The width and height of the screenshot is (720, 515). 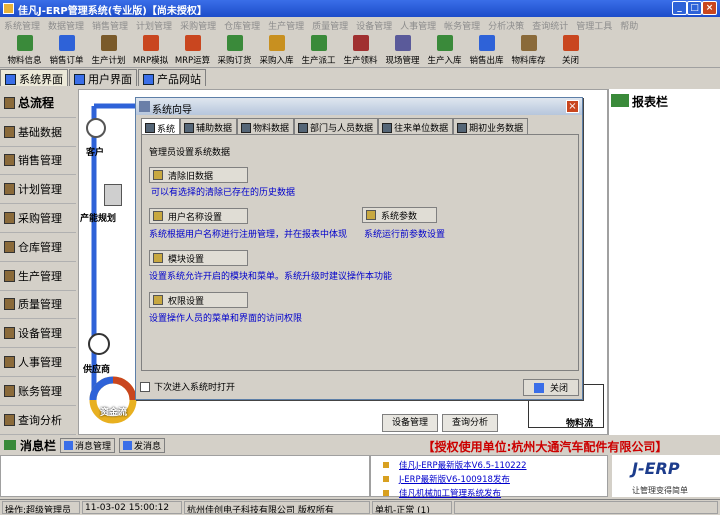 I want to click on menu-sales: 销售管理, so click(x=112, y=24).